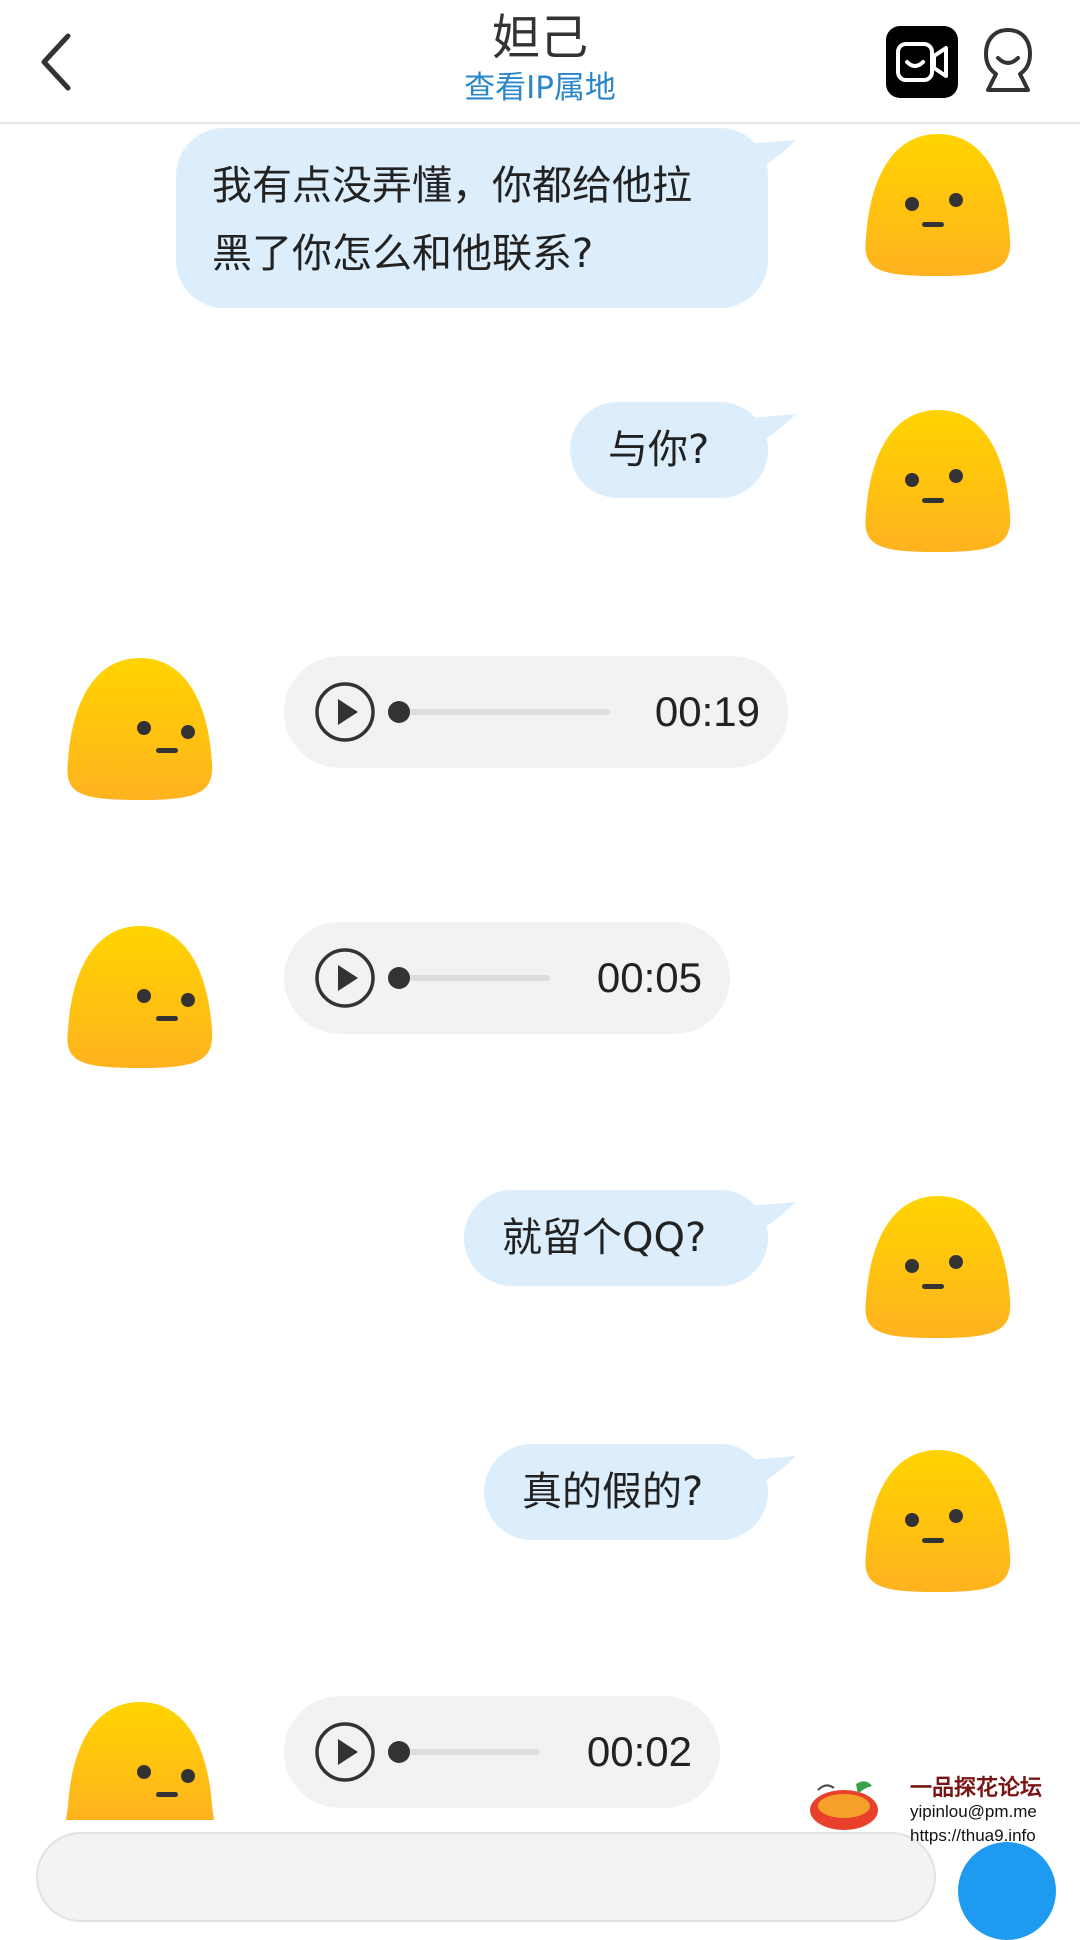 This screenshot has height=1940, width=1080. What do you see at coordinates (56, 62) in the screenshot?
I see `back-chevron-icon` at bounding box center [56, 62].